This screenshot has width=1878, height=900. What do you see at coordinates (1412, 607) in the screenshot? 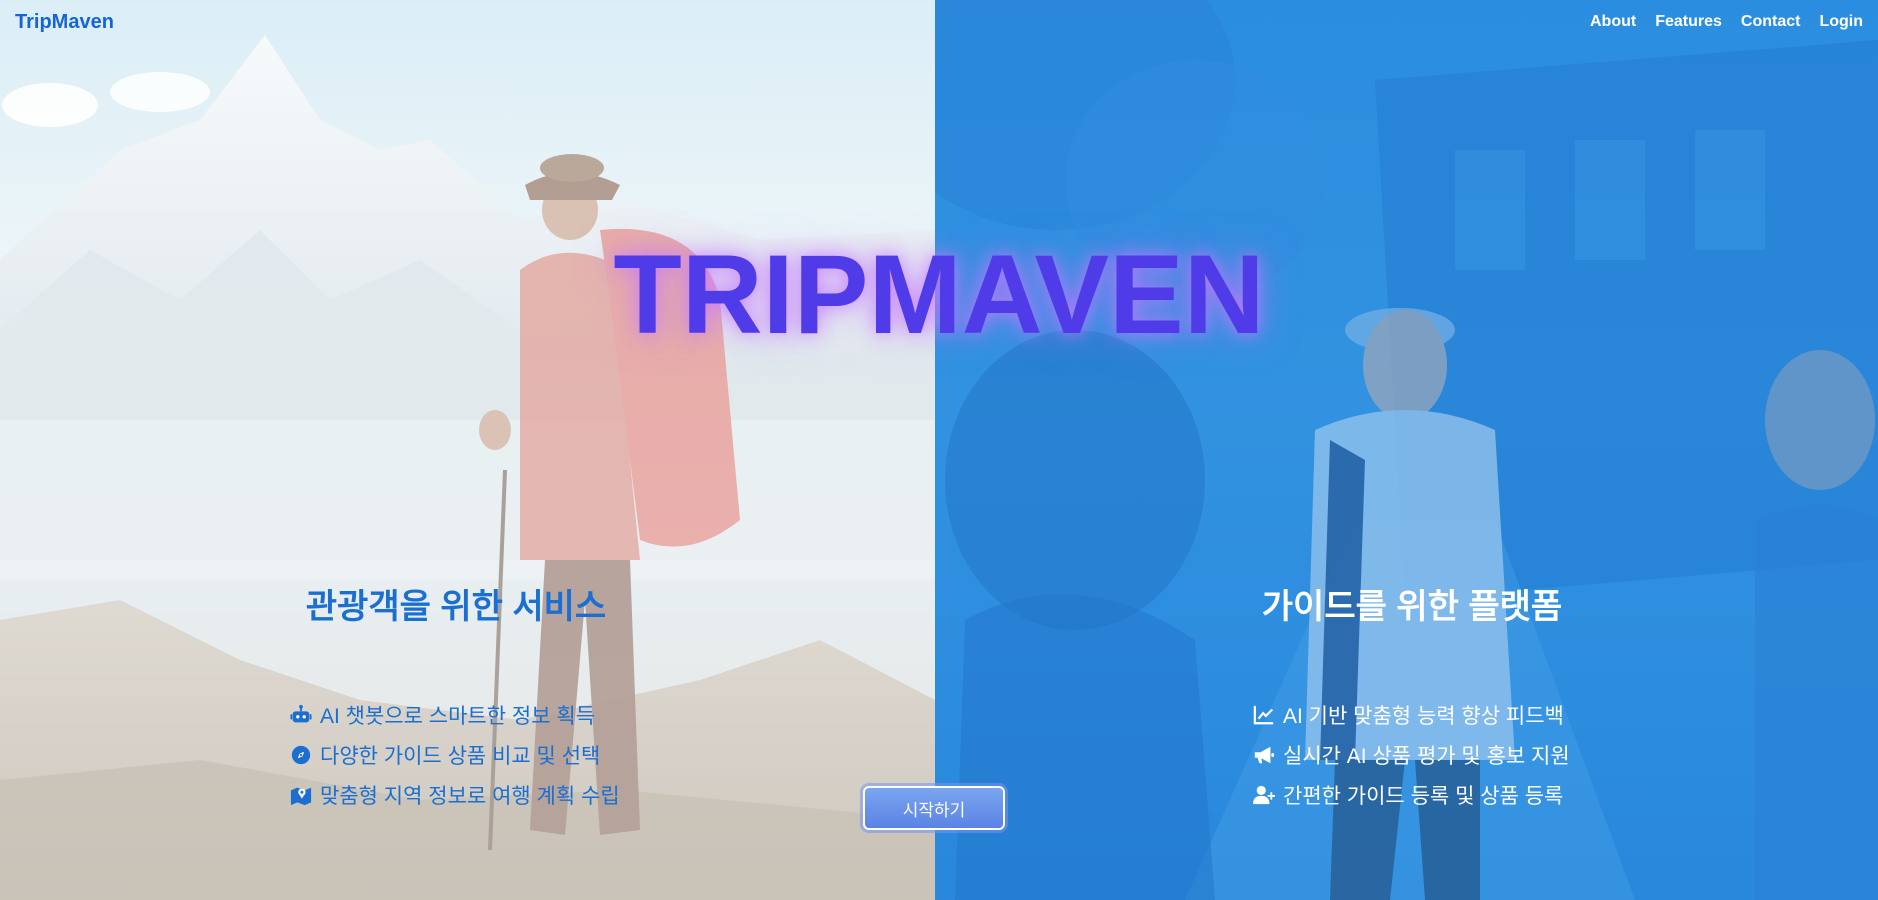
I see `guide-heading: 가이드를 위한 플랫폼` at bounding box center [1412, 607].